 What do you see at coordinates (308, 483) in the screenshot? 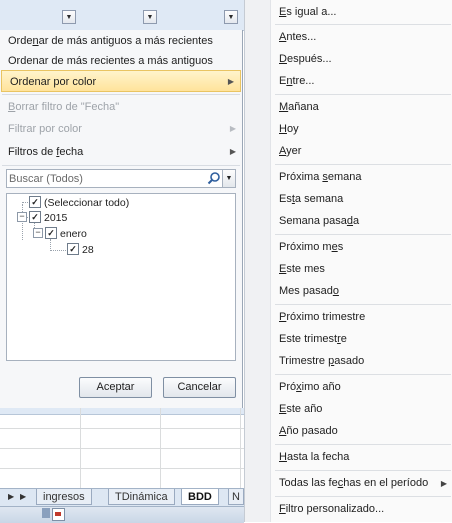
I see `menu-item-label: Todas las fe` at bounding box center [308, 483].